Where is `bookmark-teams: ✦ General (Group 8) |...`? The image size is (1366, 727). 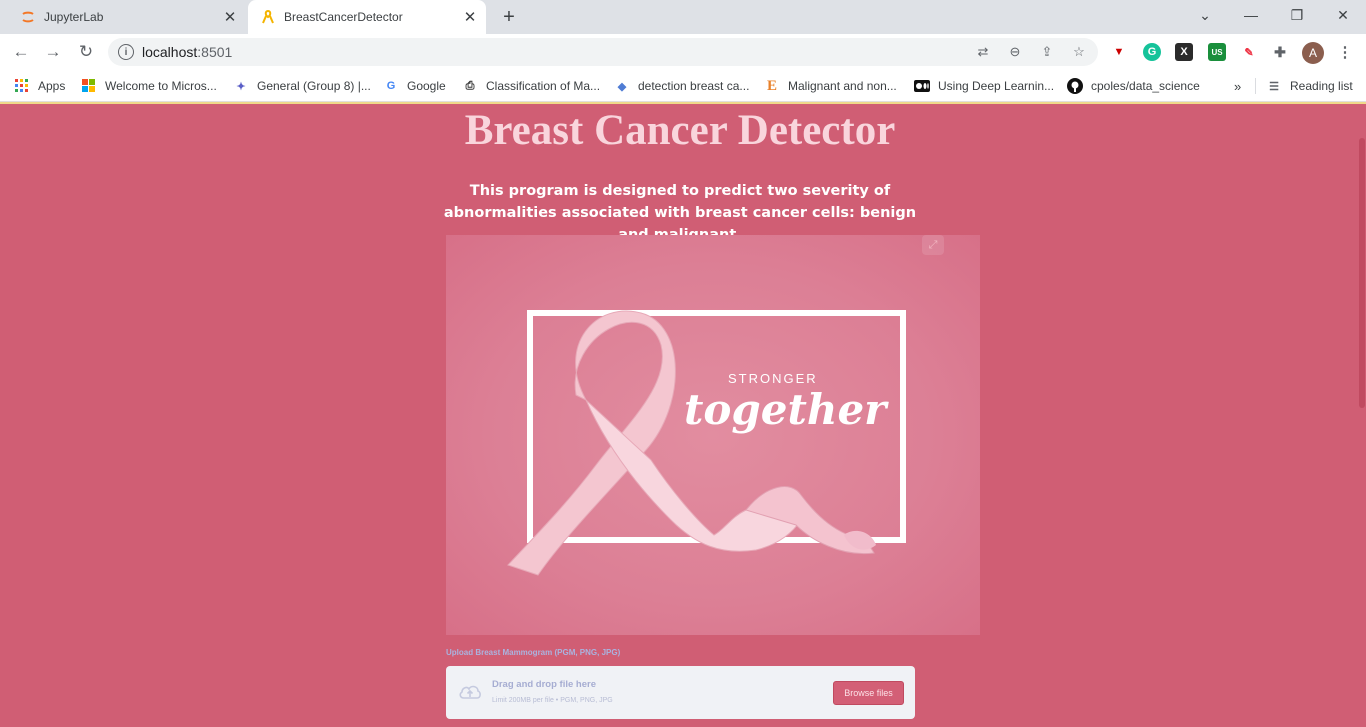 bookmark-teams: ✦ General (Group 8) |... is located at coordinates (301, 86).